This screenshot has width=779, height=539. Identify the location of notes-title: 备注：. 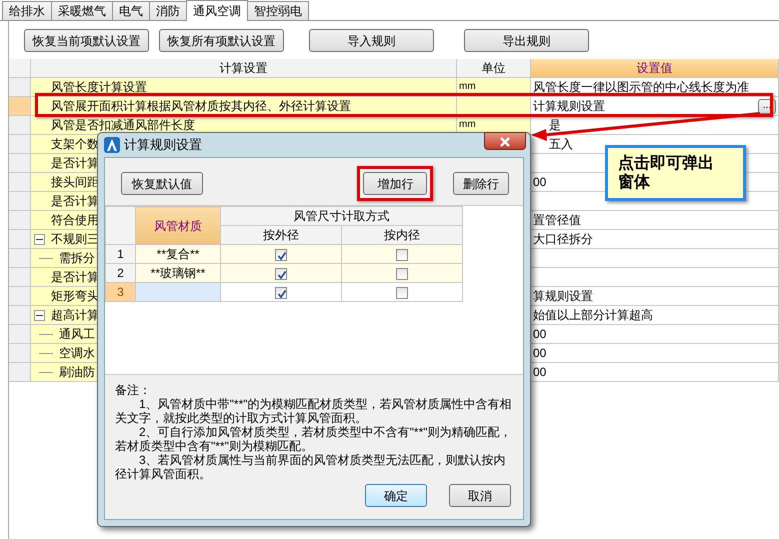
(133, 390).